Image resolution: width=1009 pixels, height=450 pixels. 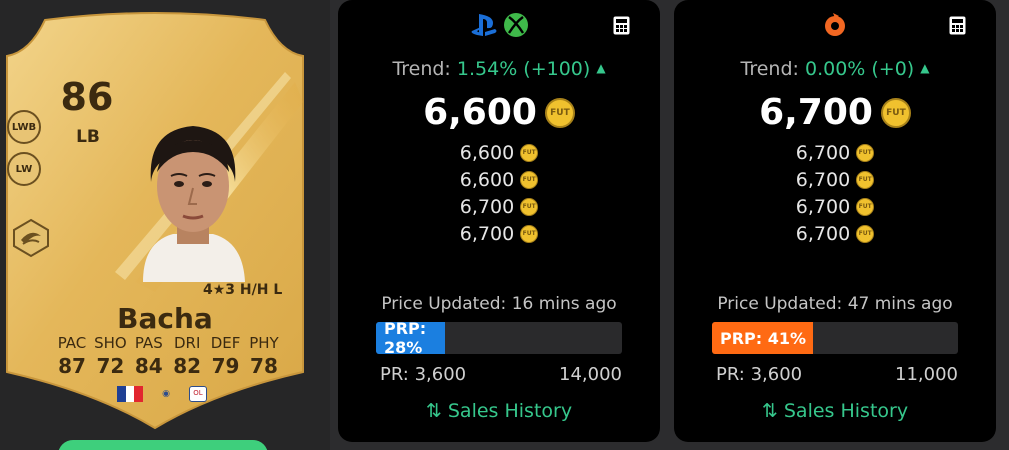 I want to click on player-rating: 86, so click(x=87, y=97).